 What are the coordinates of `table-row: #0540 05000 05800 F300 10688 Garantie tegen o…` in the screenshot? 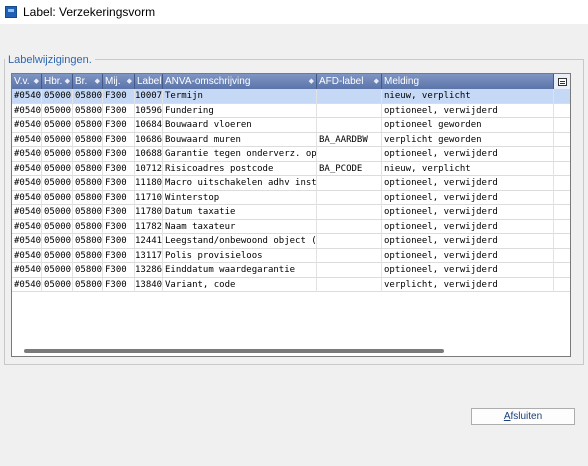 It's located at (291, 154).